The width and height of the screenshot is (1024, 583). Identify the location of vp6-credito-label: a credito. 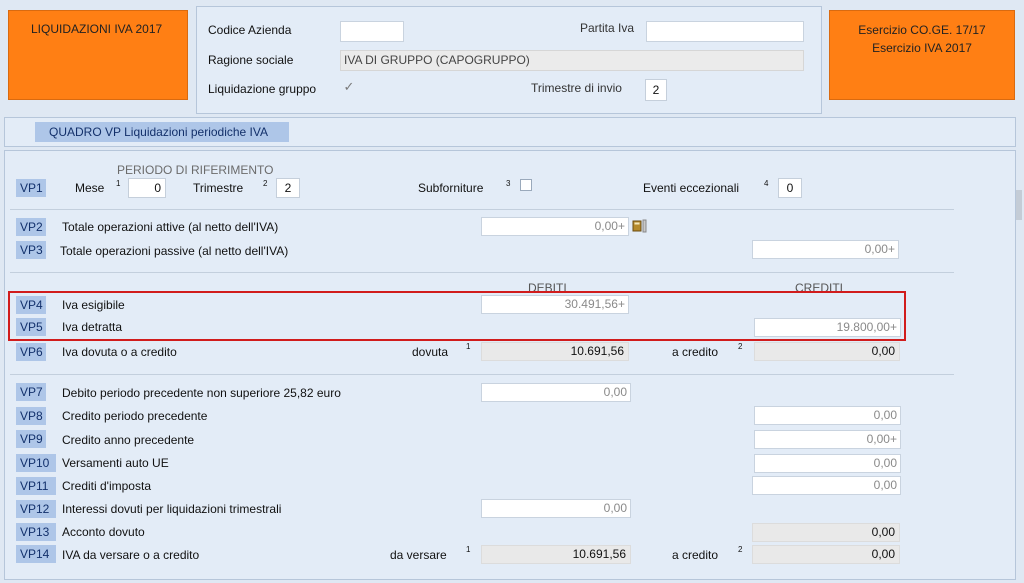
(695, 352).